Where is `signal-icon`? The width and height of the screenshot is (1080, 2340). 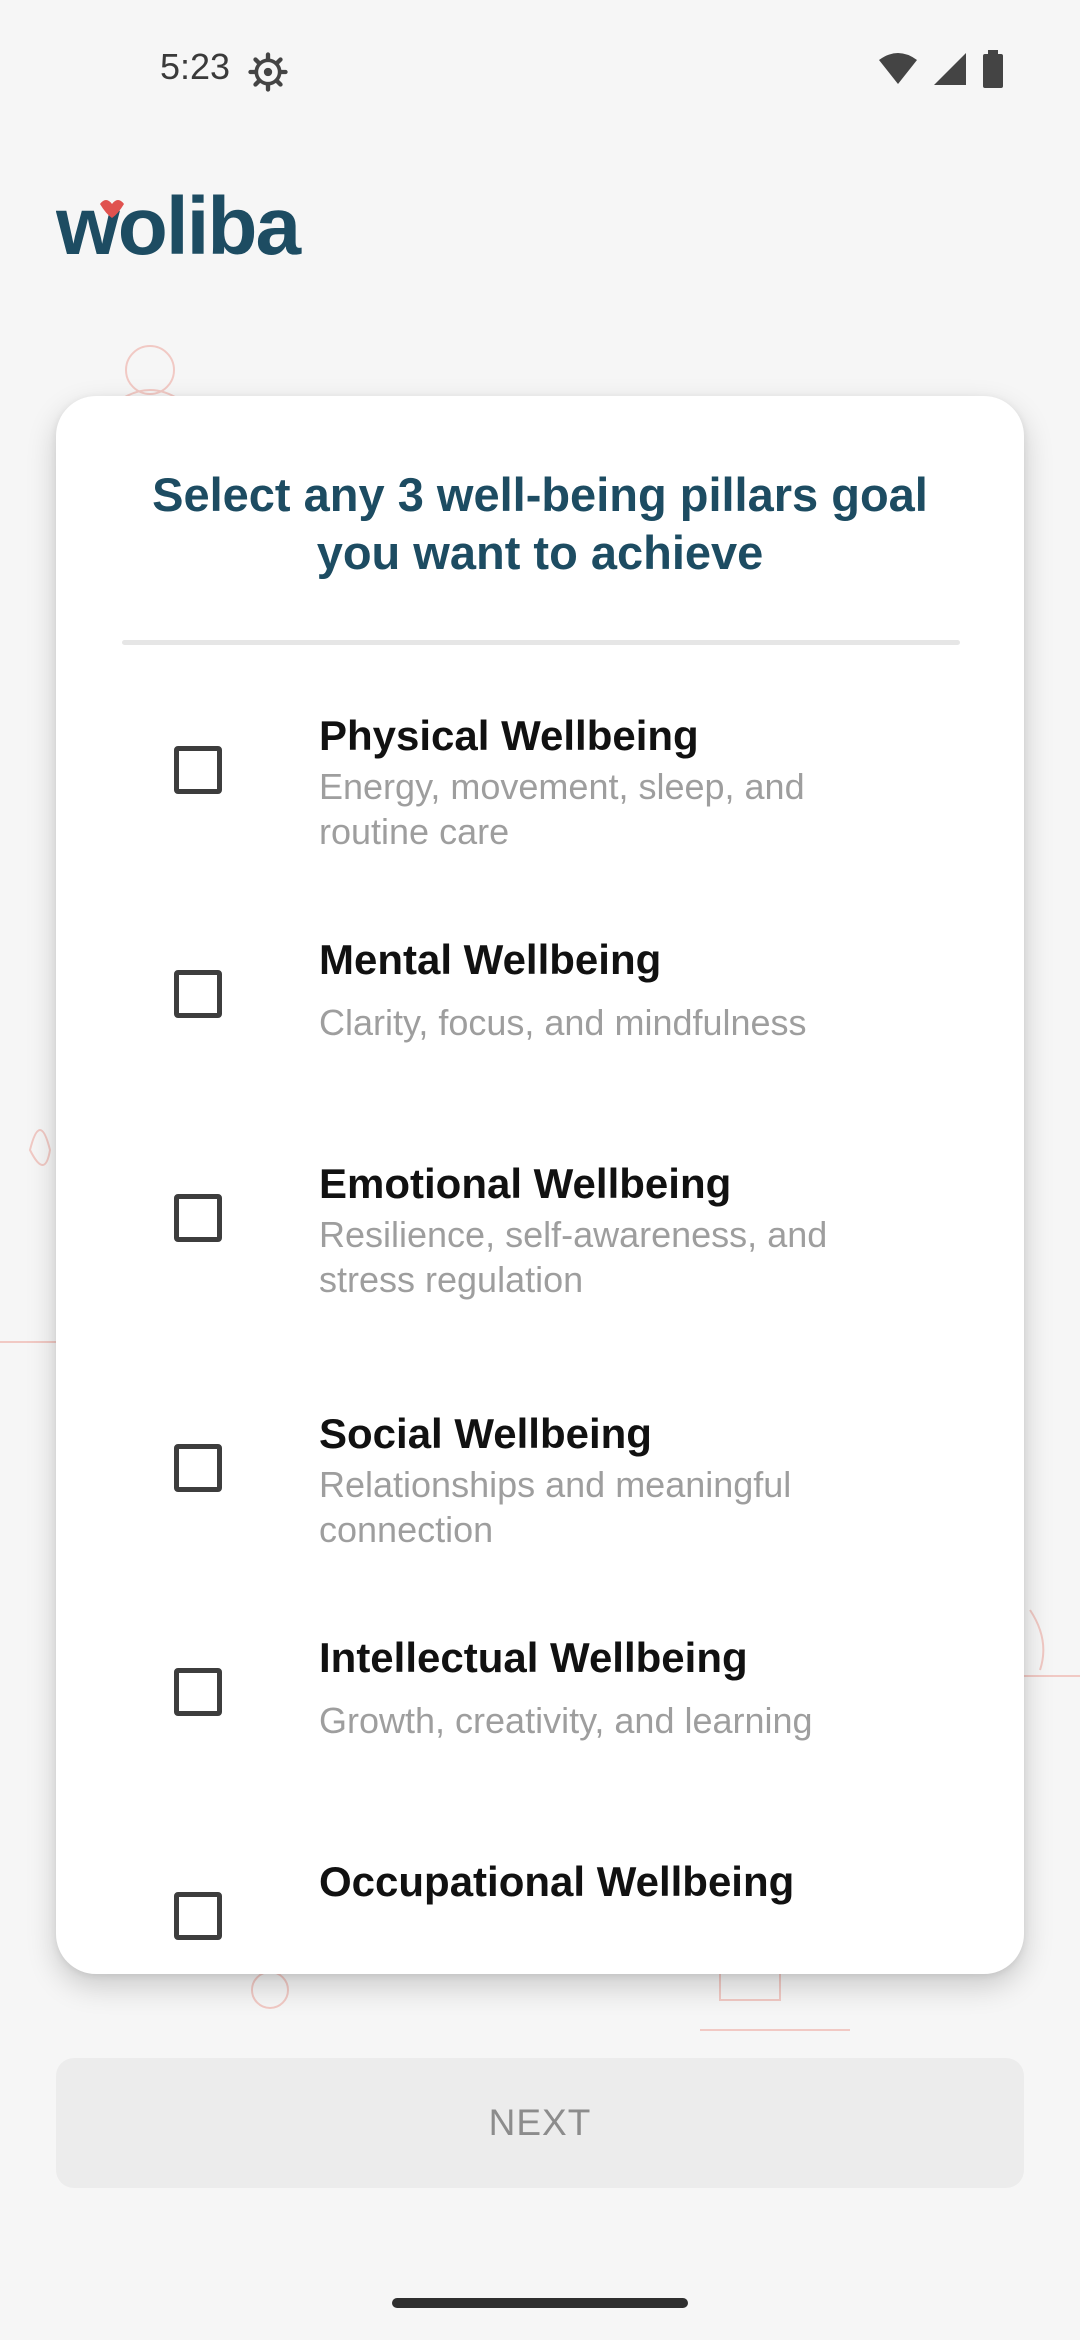
signal-icon is located at coordinates (950, 69).